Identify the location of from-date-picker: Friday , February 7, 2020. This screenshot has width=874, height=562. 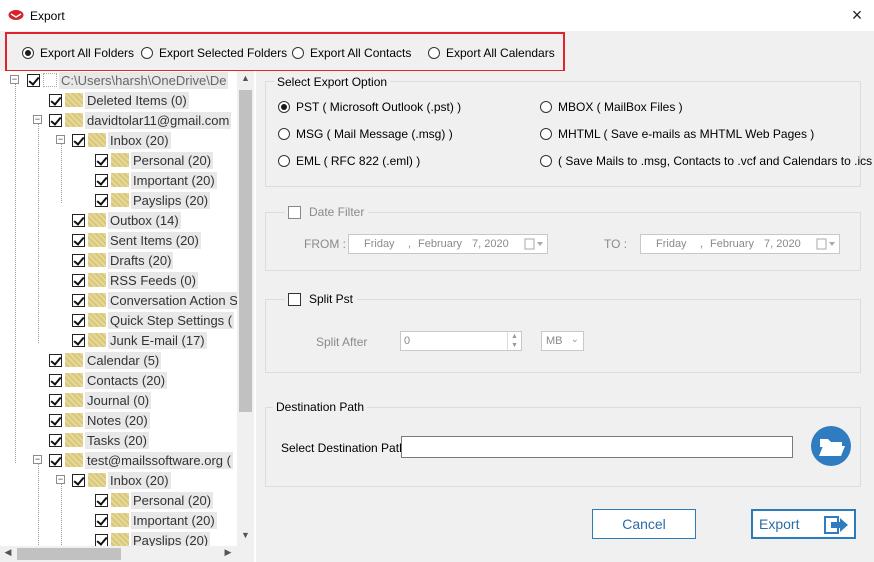
(448, 244).